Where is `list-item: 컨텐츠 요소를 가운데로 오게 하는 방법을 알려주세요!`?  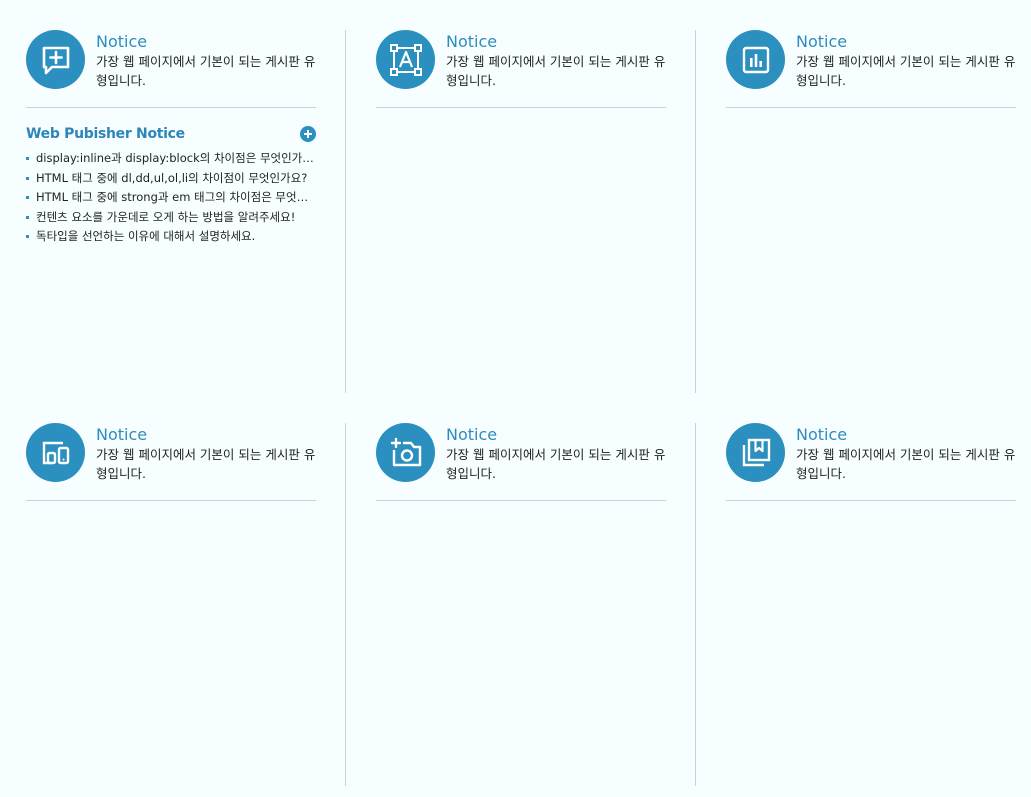
list-item: 컨텐츠 요소를 가운데로 오게 하는 방법을 알려주세요! is located at coordinates (170, 218).